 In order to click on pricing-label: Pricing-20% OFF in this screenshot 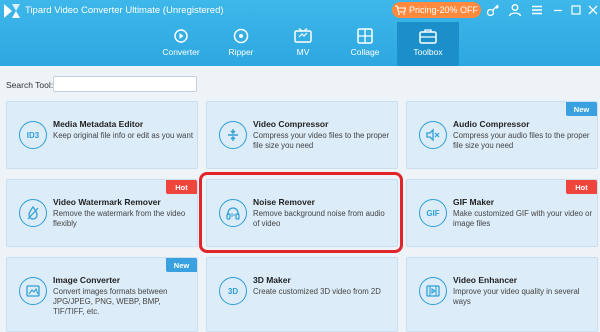, I will do `click(443, 10)`.